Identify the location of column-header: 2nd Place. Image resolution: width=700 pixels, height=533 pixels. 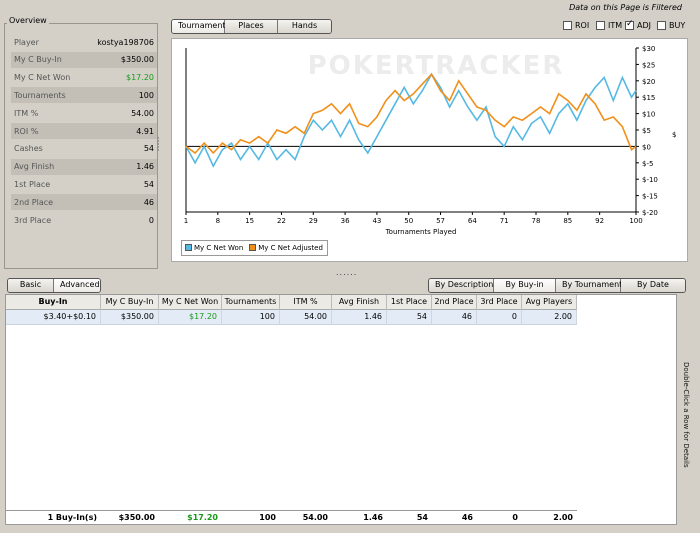
(454, 302).